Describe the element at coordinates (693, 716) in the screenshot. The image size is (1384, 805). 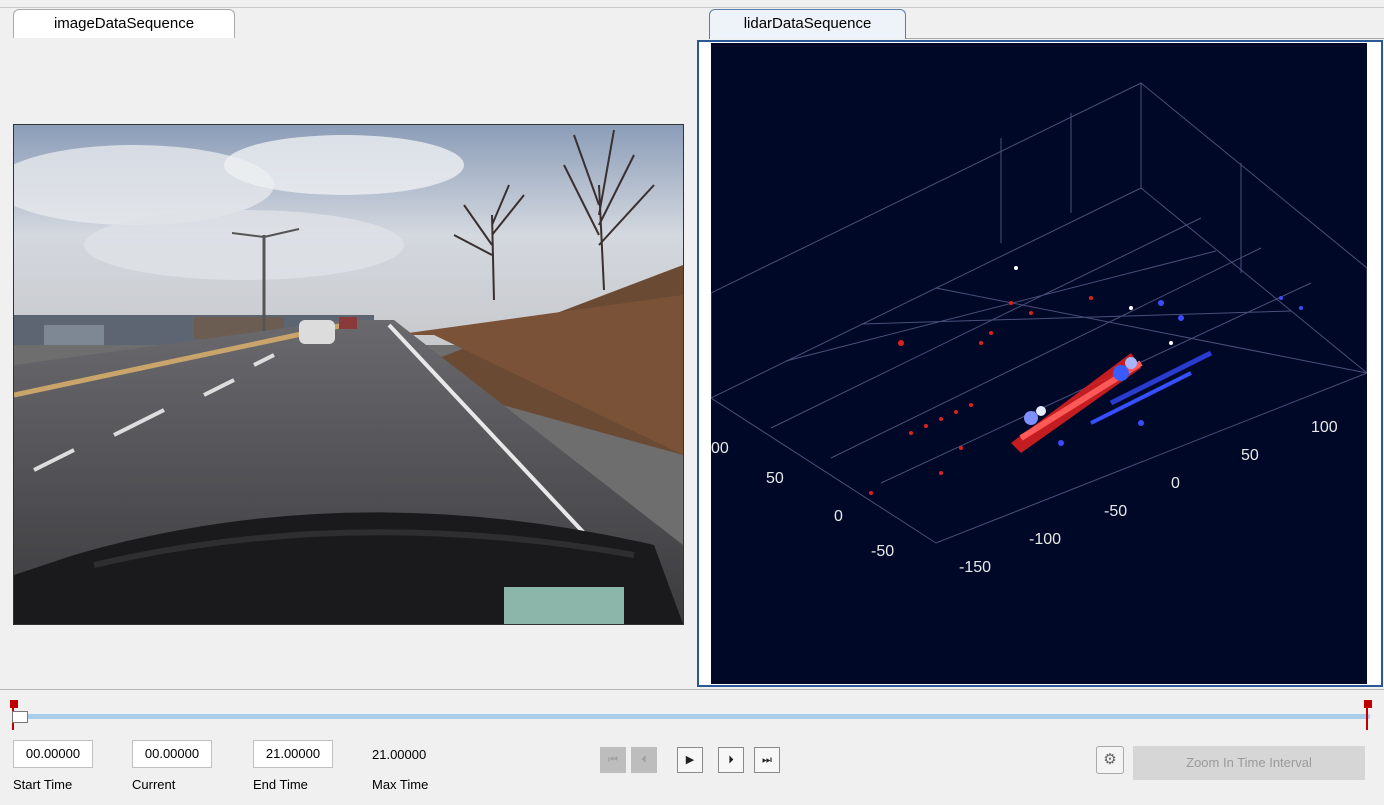
I see `time-slider-track` at that location.